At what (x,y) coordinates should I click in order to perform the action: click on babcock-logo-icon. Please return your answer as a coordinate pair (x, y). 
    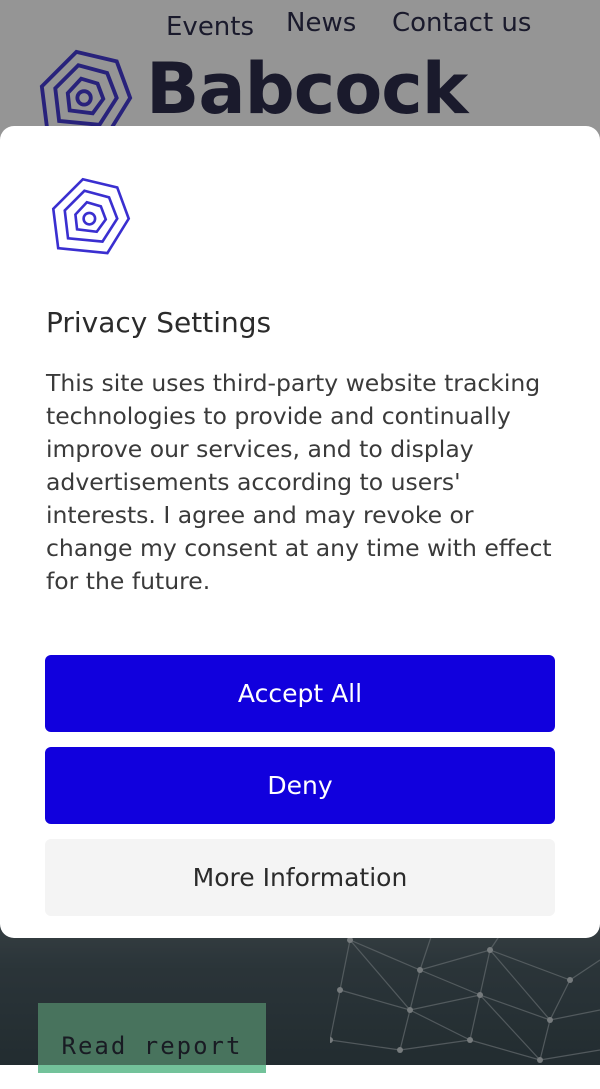
    Looking at the image, I should click on (91, 216).